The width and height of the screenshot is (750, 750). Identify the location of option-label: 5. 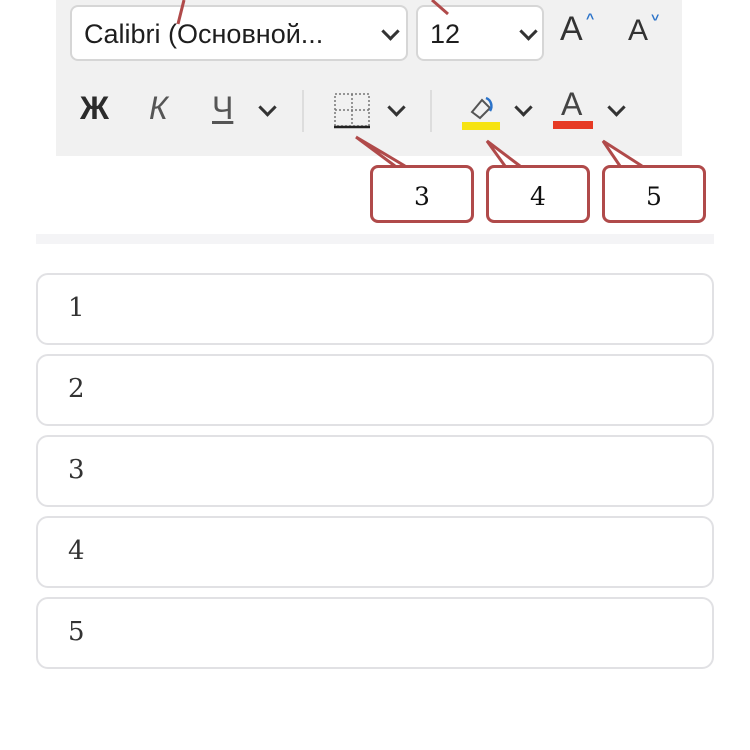
(76, 632).